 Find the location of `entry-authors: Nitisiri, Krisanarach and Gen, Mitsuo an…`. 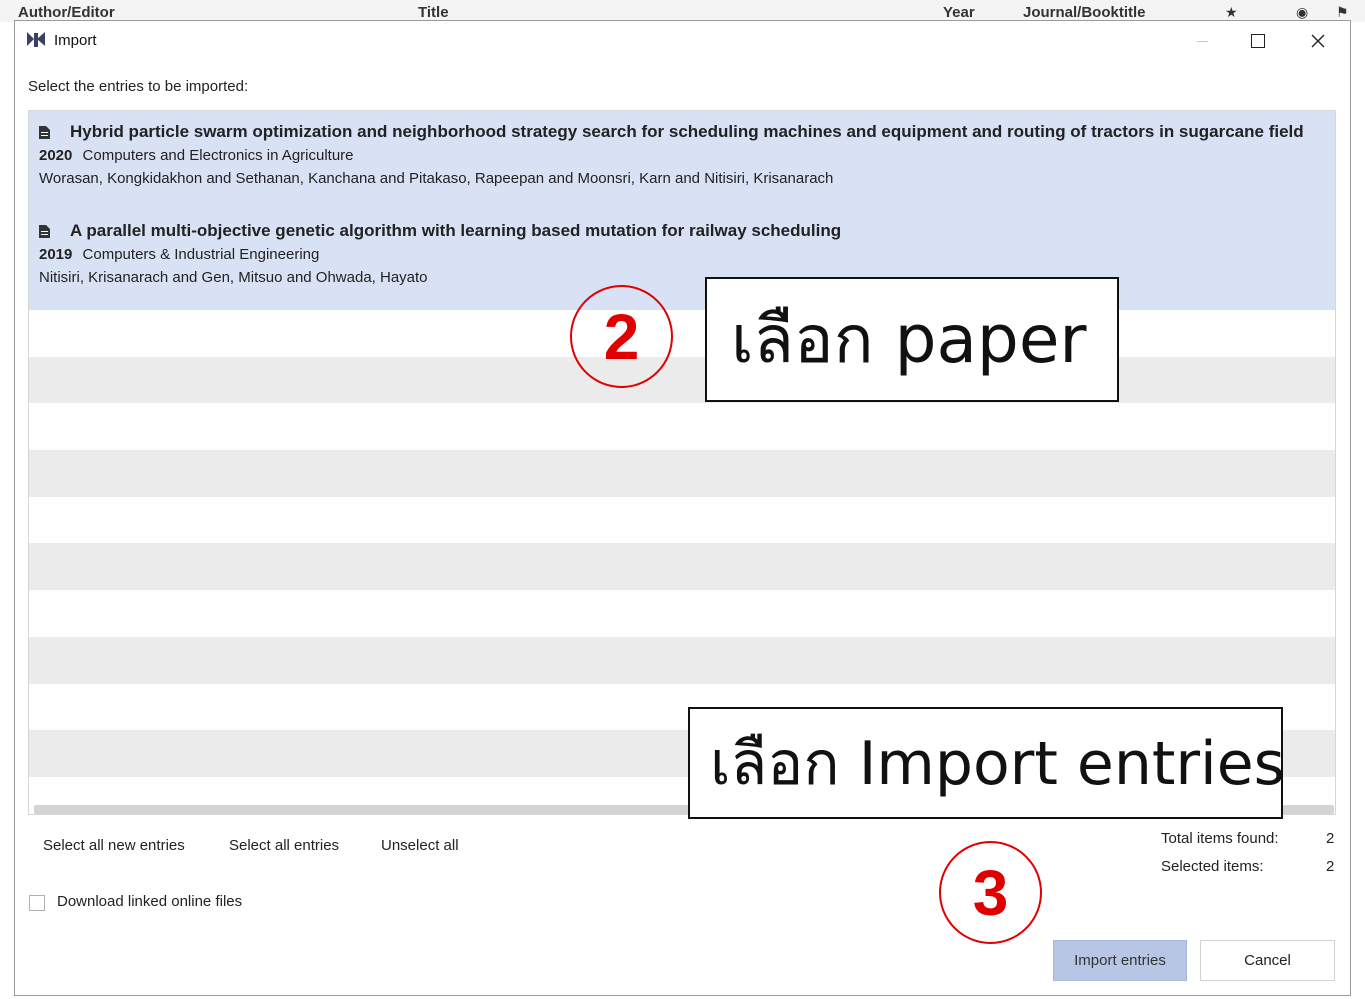

entry-authors: Nitisiri, Krisanarach and Gen, Mitsuo an… is located at coordinates (233, 277).